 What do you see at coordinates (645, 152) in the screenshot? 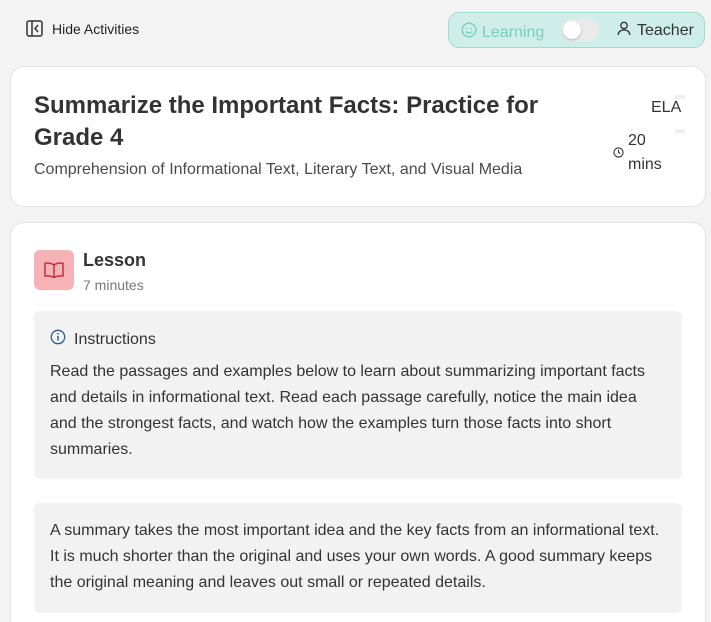
I see `duration-text: 20 mins` at bounding box center [645, 152].